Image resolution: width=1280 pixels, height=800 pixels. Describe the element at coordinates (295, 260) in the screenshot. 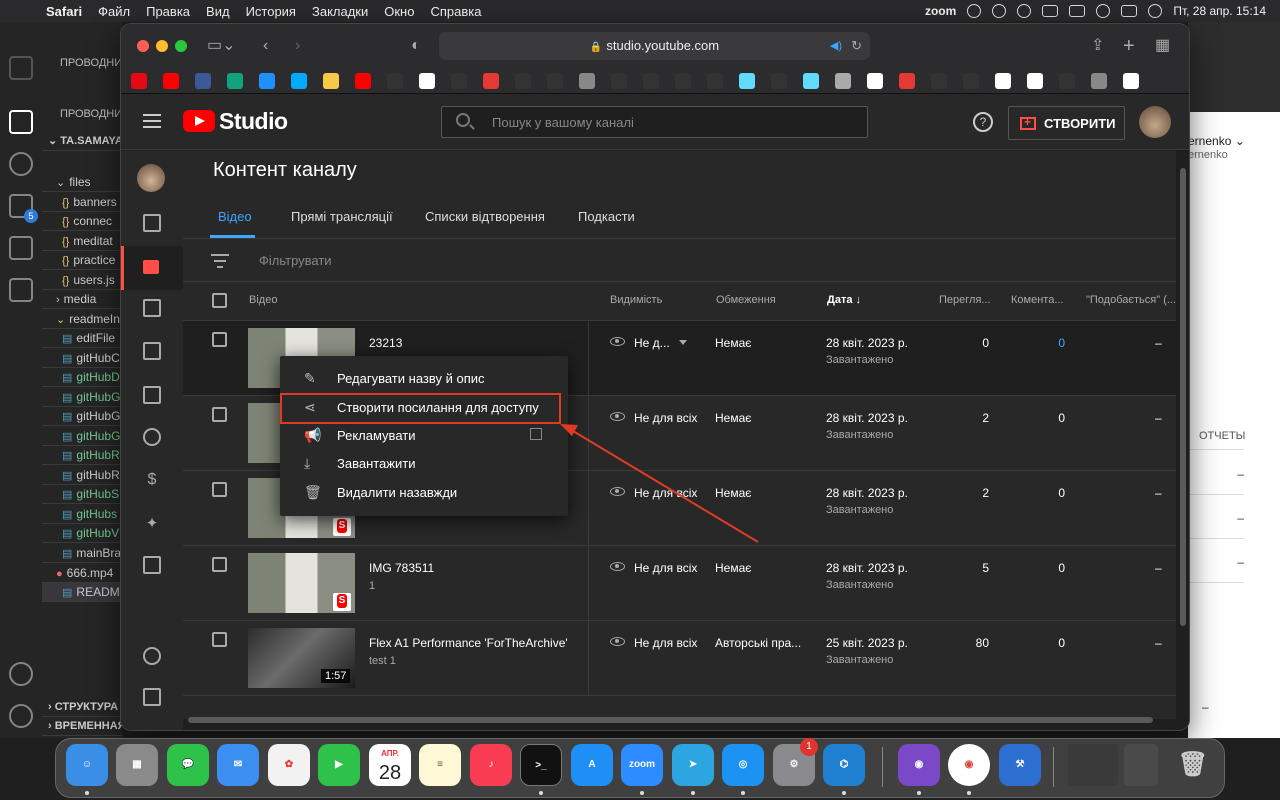

I see `filter-input: Фільтрувати` at that location.